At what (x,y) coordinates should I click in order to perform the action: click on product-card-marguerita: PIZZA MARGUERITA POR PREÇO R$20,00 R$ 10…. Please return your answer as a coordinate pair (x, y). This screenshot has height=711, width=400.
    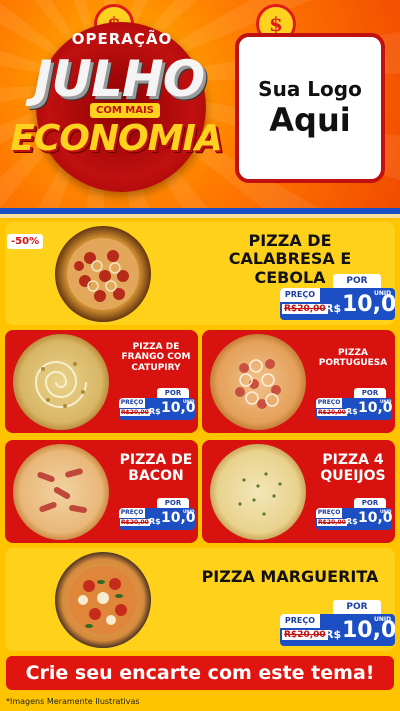
    Looking at the image, I should click on (200, 599).